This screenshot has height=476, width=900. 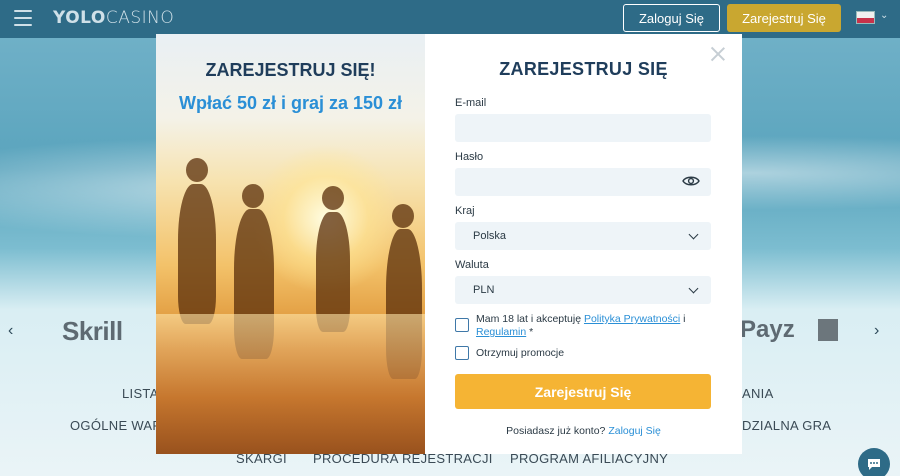 I want to click on logo-light: CASINO, so click(x=140, y=18).